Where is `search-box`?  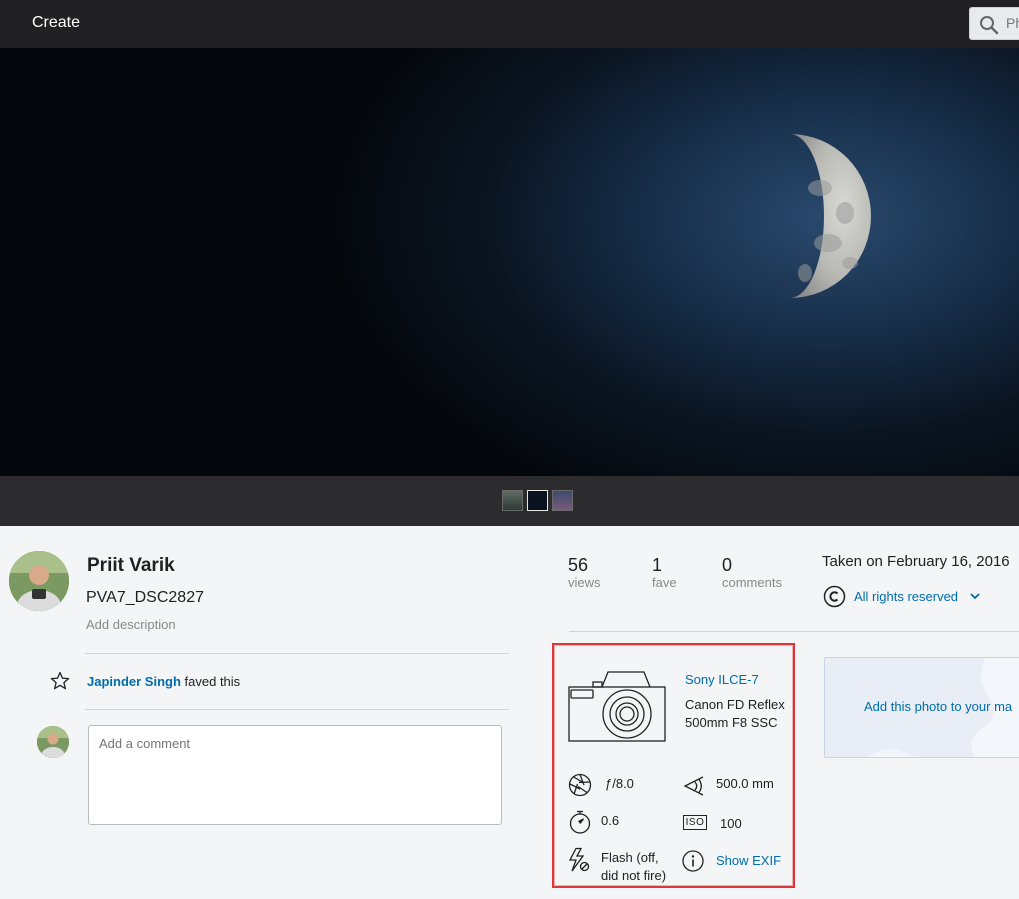 search-box is located at coordinates (994, 23).